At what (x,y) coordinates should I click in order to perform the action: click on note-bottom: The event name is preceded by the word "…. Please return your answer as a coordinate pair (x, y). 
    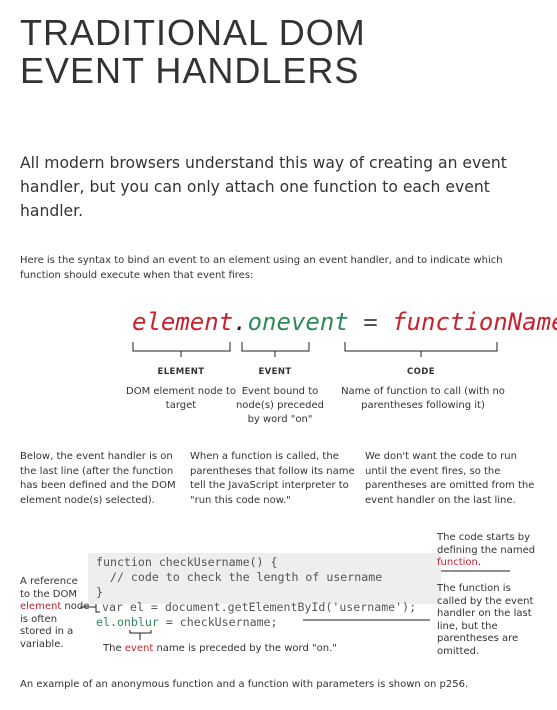
    Looking at the image, I should click on (253, 649).